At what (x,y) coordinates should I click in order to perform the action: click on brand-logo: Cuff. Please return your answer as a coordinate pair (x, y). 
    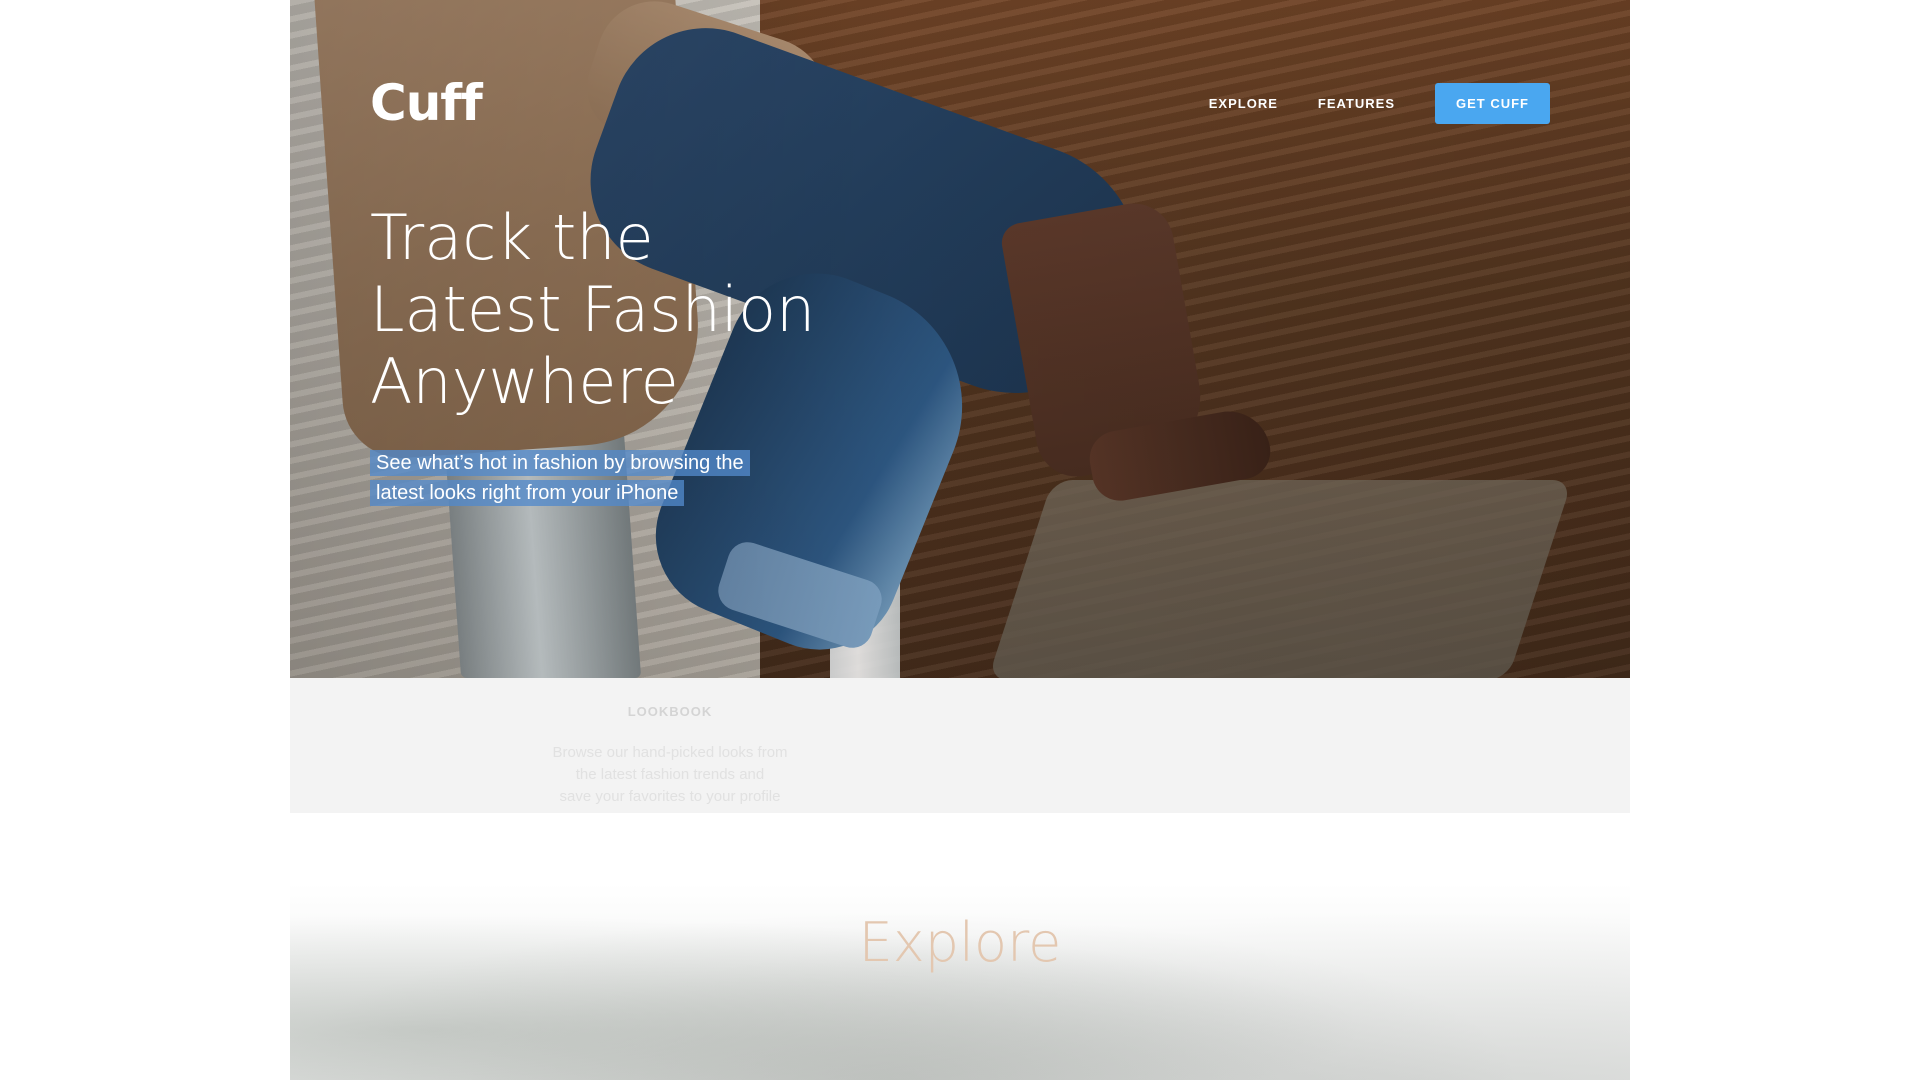
    Looking at the image, I should click on (426, 103).